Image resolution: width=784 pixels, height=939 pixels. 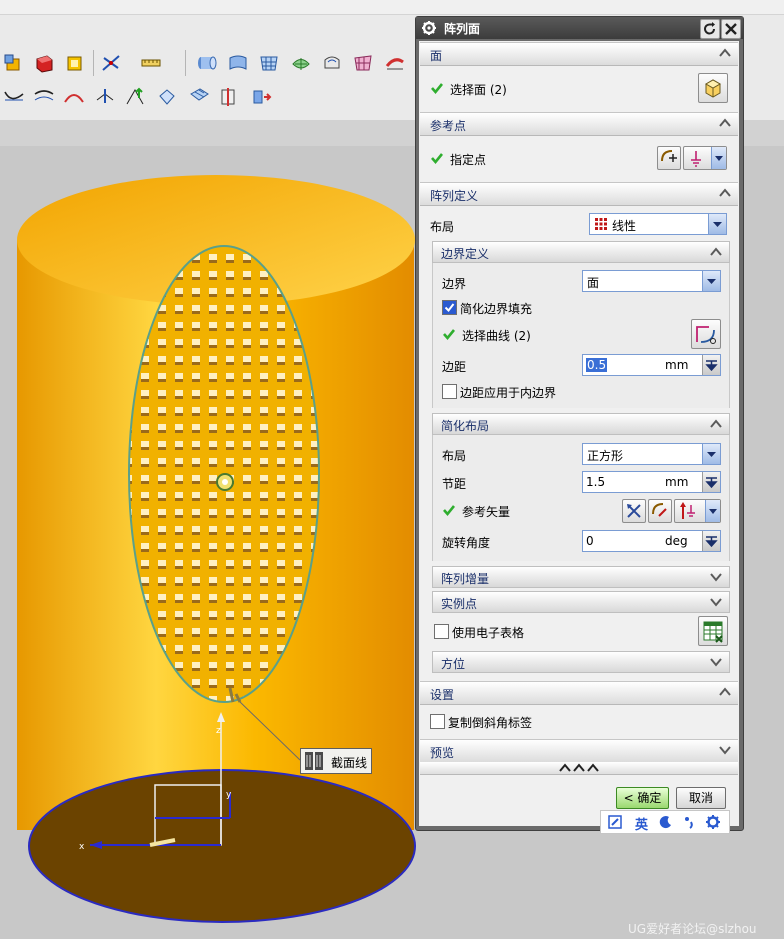 I want to click on reverse-direction-button, so click(x=634, y=511).